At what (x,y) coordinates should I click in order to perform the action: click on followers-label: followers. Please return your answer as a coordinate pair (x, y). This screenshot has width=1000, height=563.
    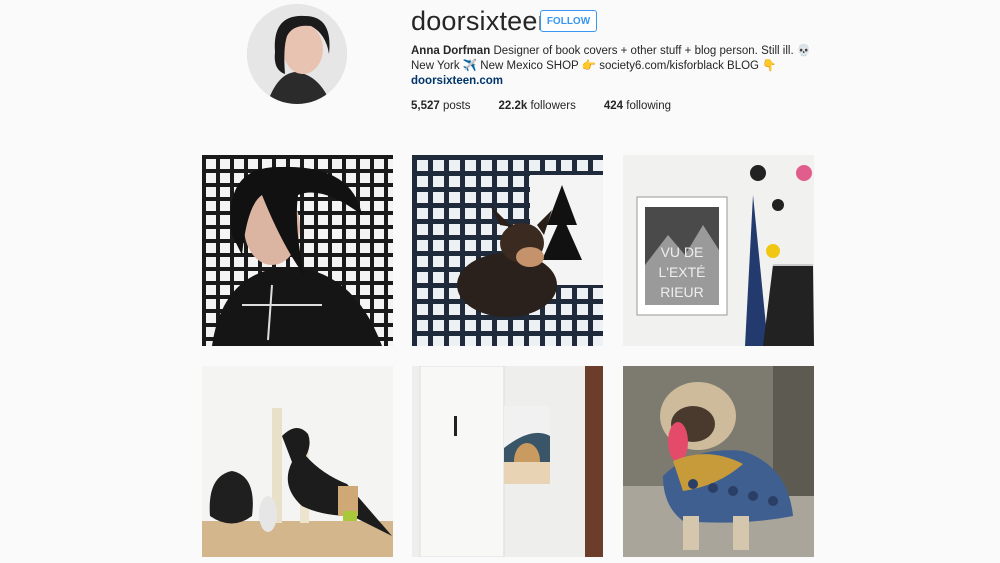
    Looking at the image, I should click on (553, 106).